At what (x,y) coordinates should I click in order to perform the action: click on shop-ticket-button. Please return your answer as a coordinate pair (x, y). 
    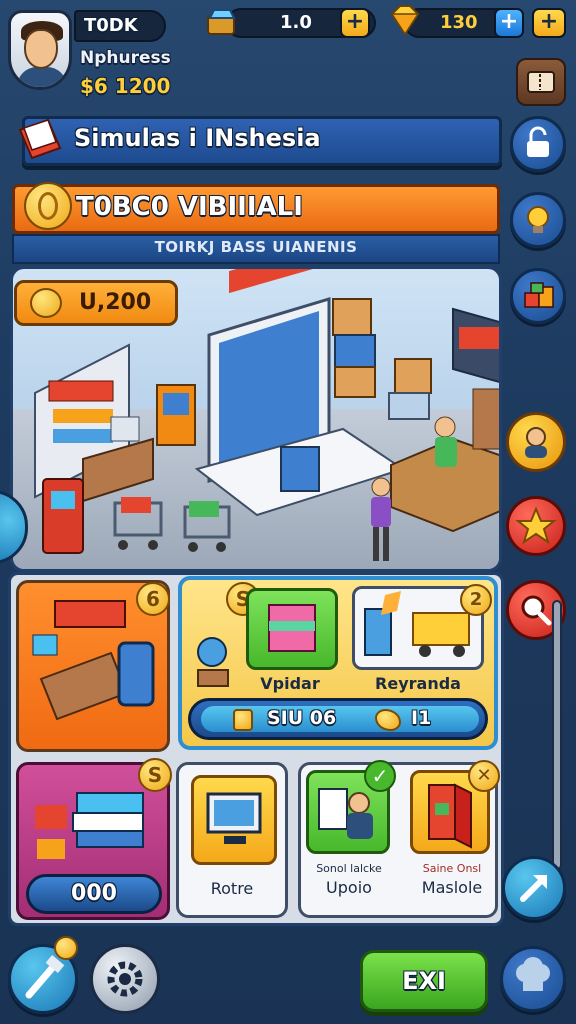
    Looking at the image, I should click on (541, 82).